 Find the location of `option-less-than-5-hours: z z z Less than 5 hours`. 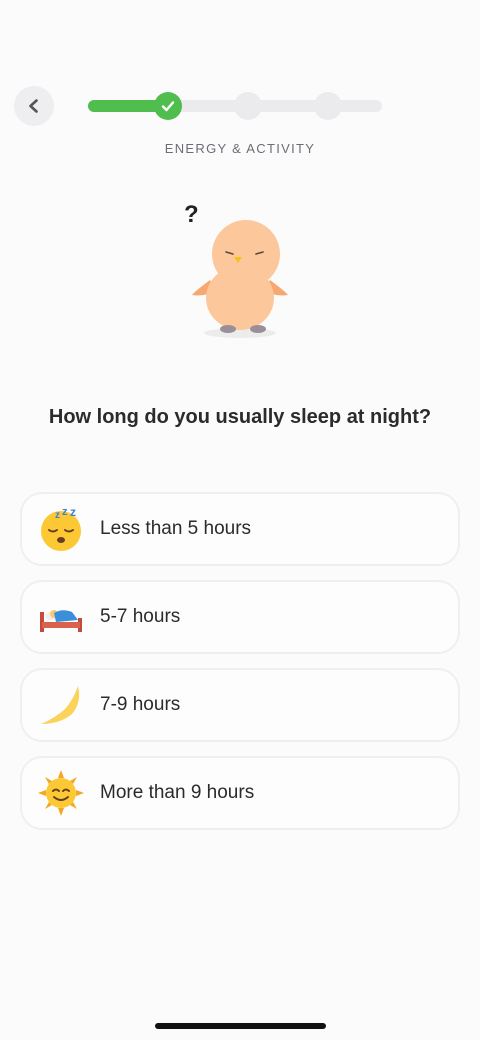

option-less-than-5-hours: z z z Less than 5 hours is located at coordinates (240, 529).